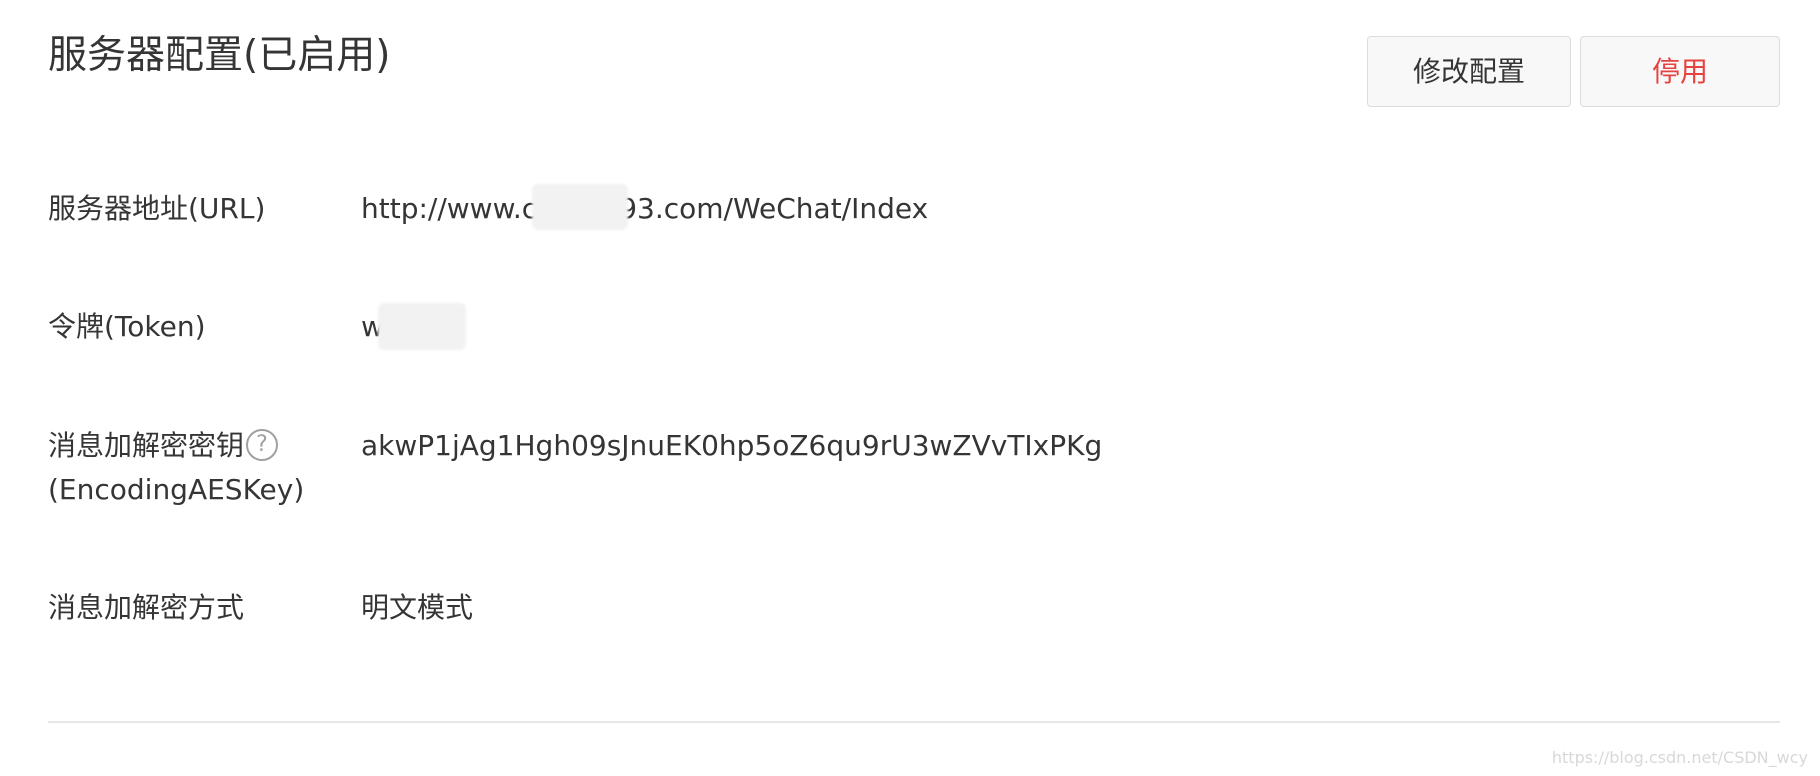 The image size is (1820, 776). Describe the element at coordinates (422, 326) in the screenshot. I see `token-redaction-mask` at that location.